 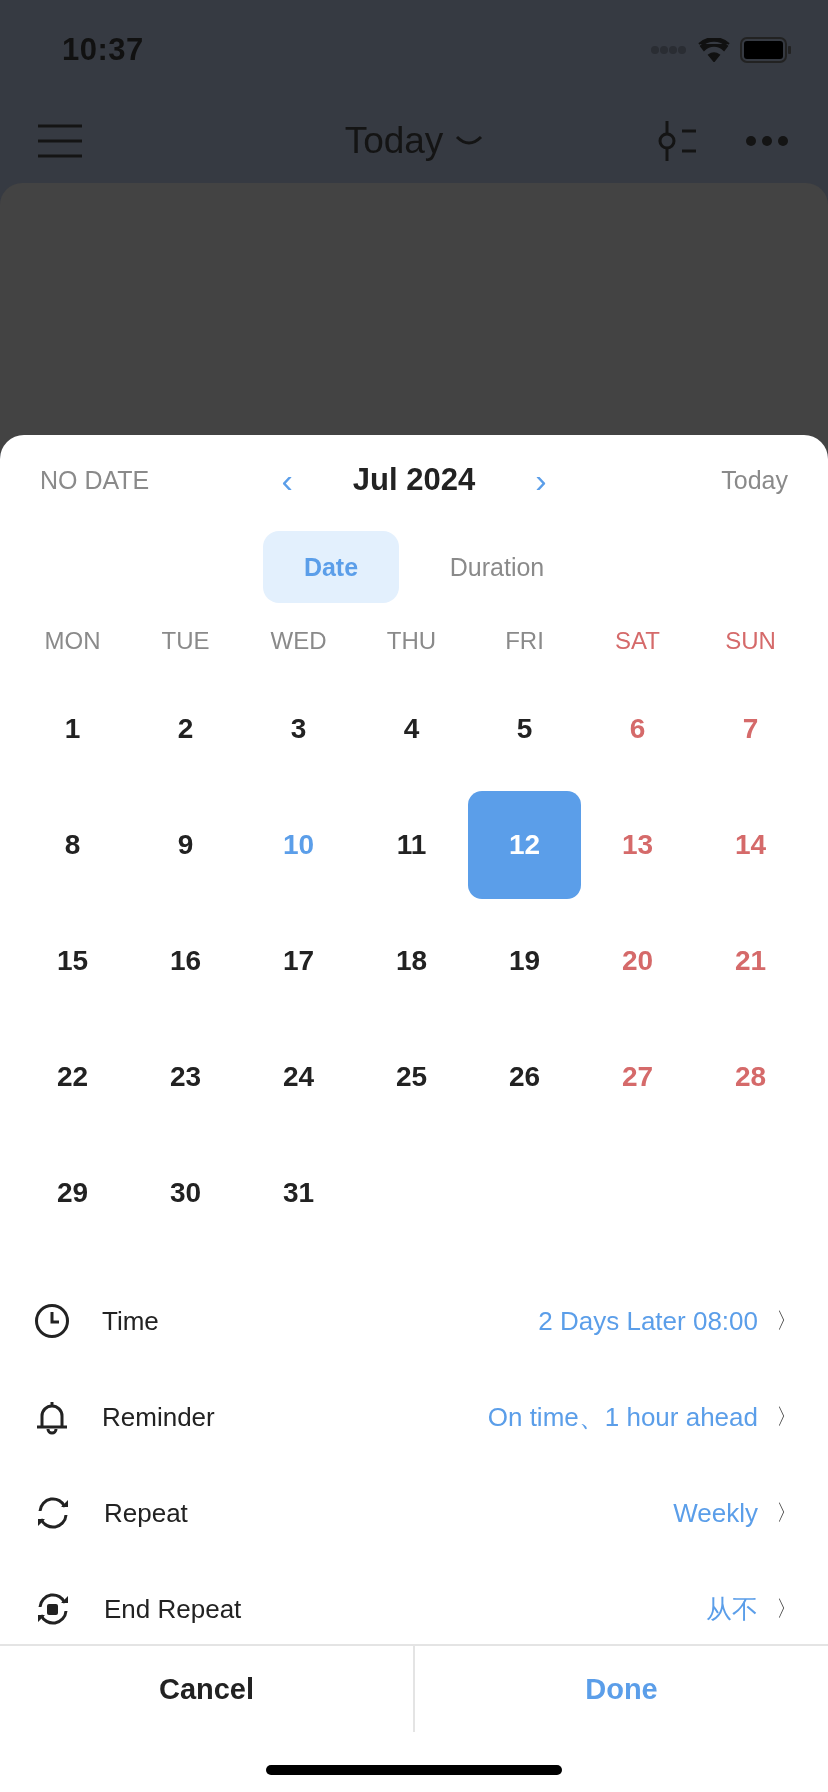 I want to click on calendar-day: 17, so click(x=298, y=961).